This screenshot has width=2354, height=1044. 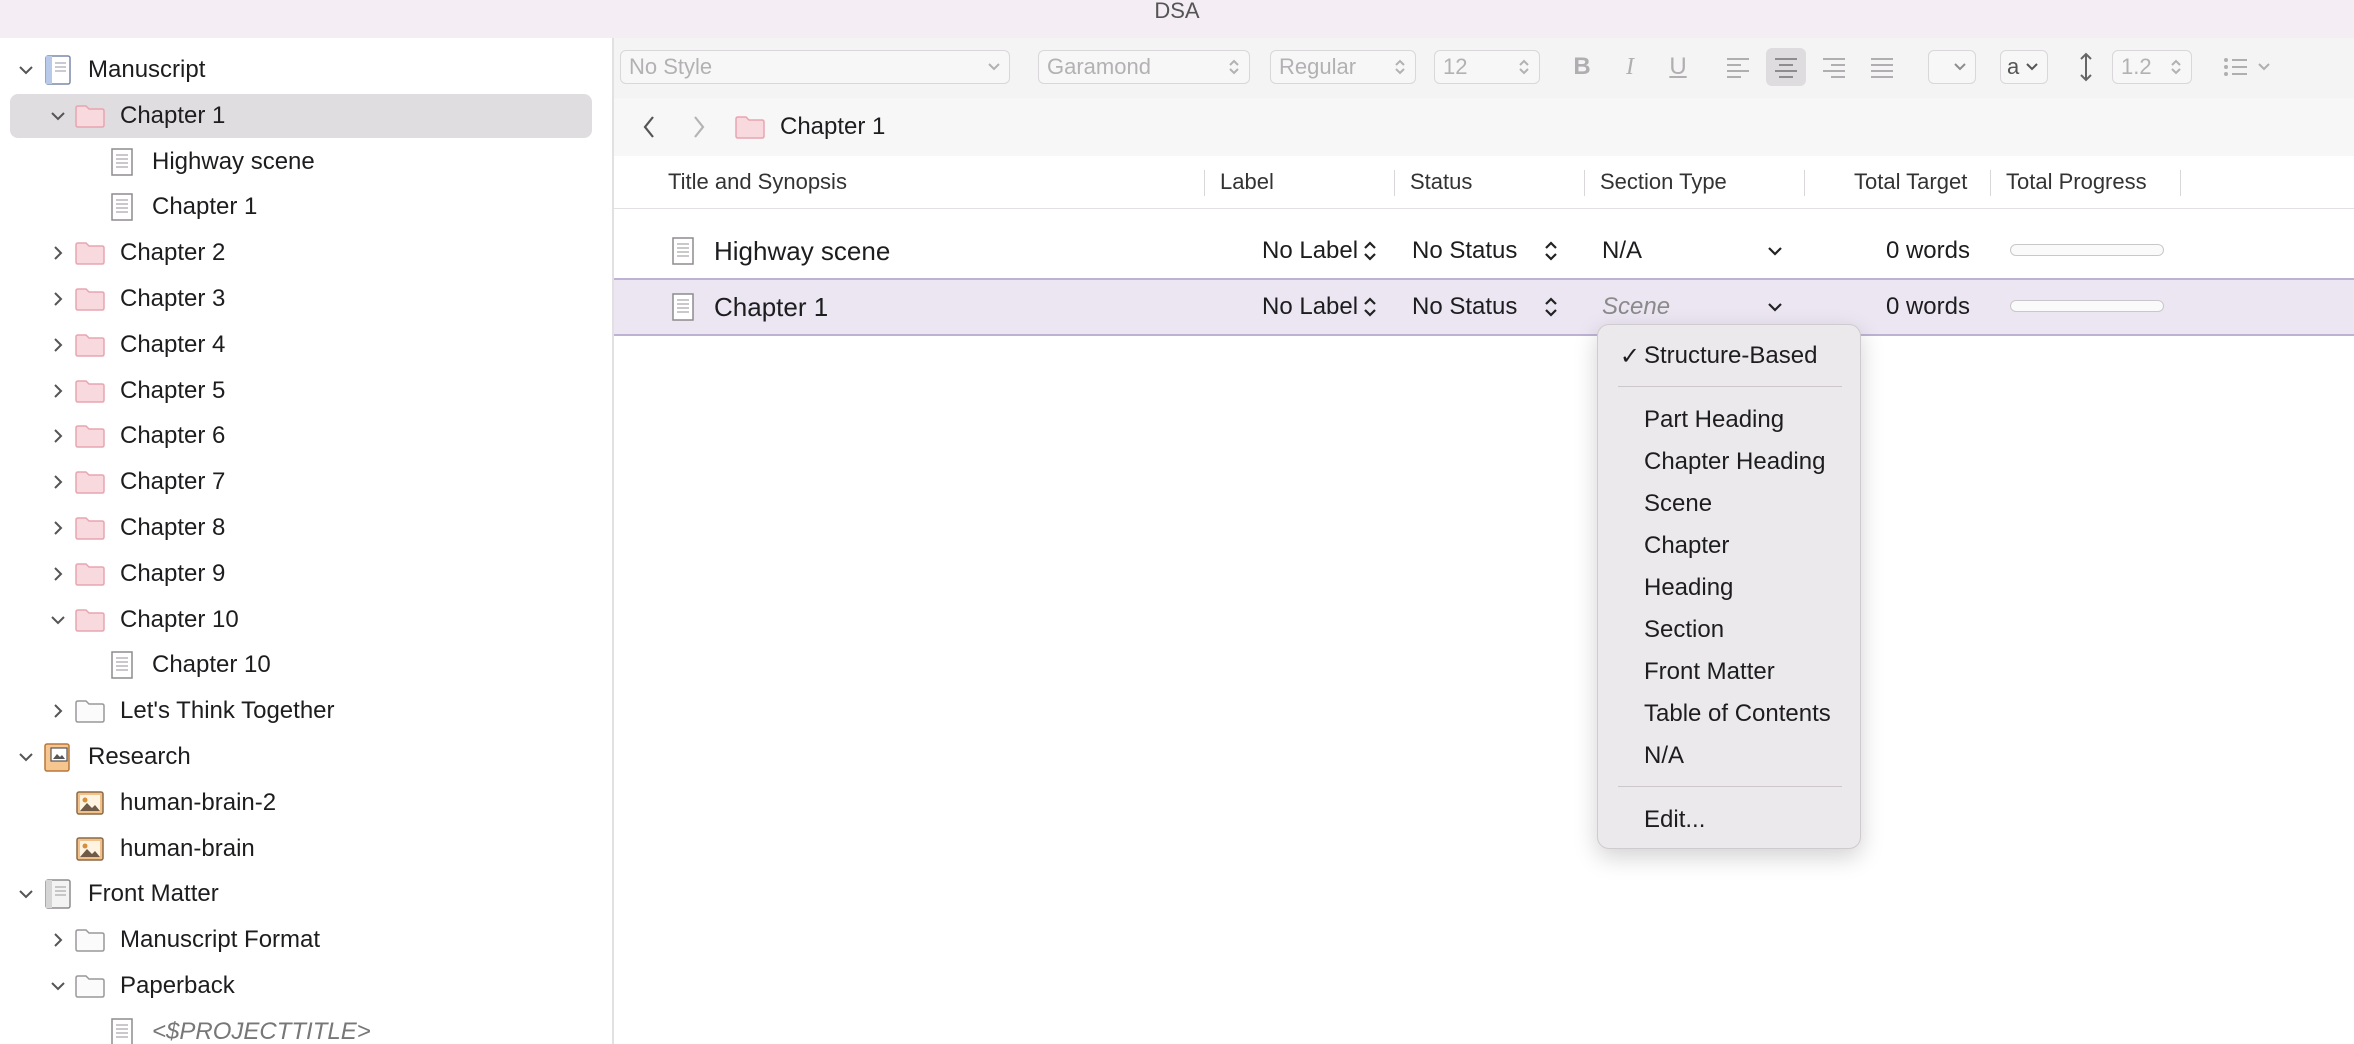 What do you see at coordinates (815, 67) in the screenshot?
I see `paragraph-style-select: No Style` at bounding box center [815, 67].